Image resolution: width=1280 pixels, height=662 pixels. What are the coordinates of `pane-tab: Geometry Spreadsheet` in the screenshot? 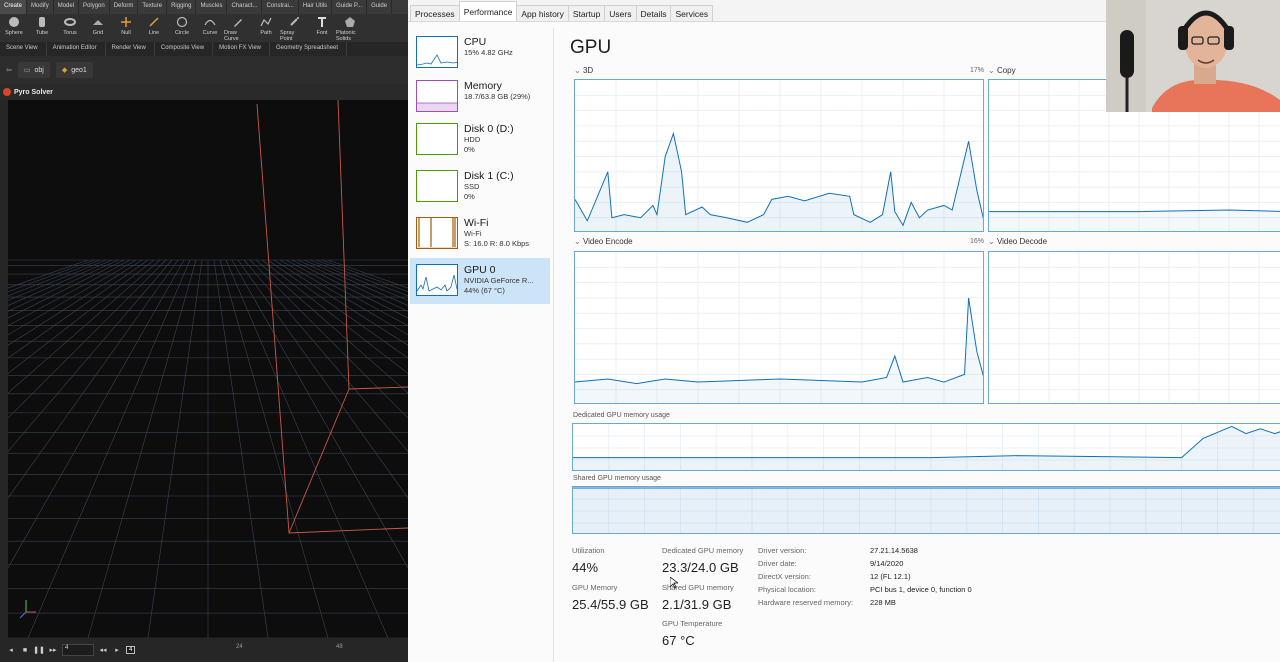 It's located at (309, 49).